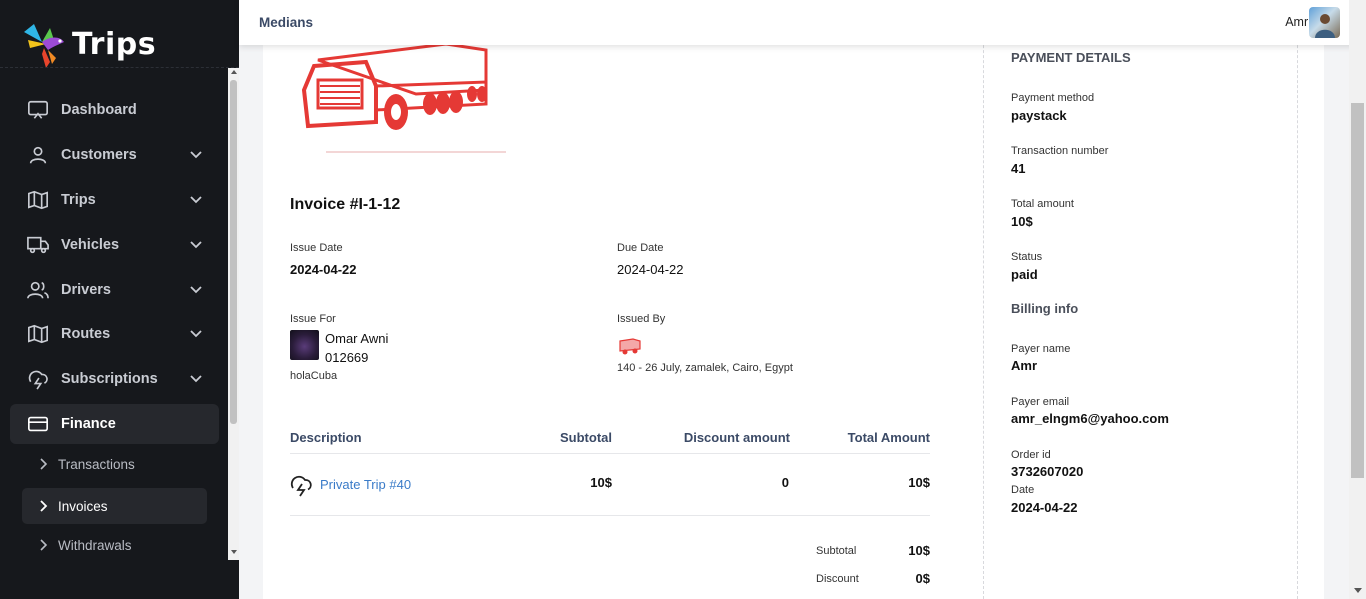 The image size is (1366, 599). What do you see at coordinates (922, 578) in the screenshot?
I see `summary-discount-value: 0$` at bounding box center [922, 578].